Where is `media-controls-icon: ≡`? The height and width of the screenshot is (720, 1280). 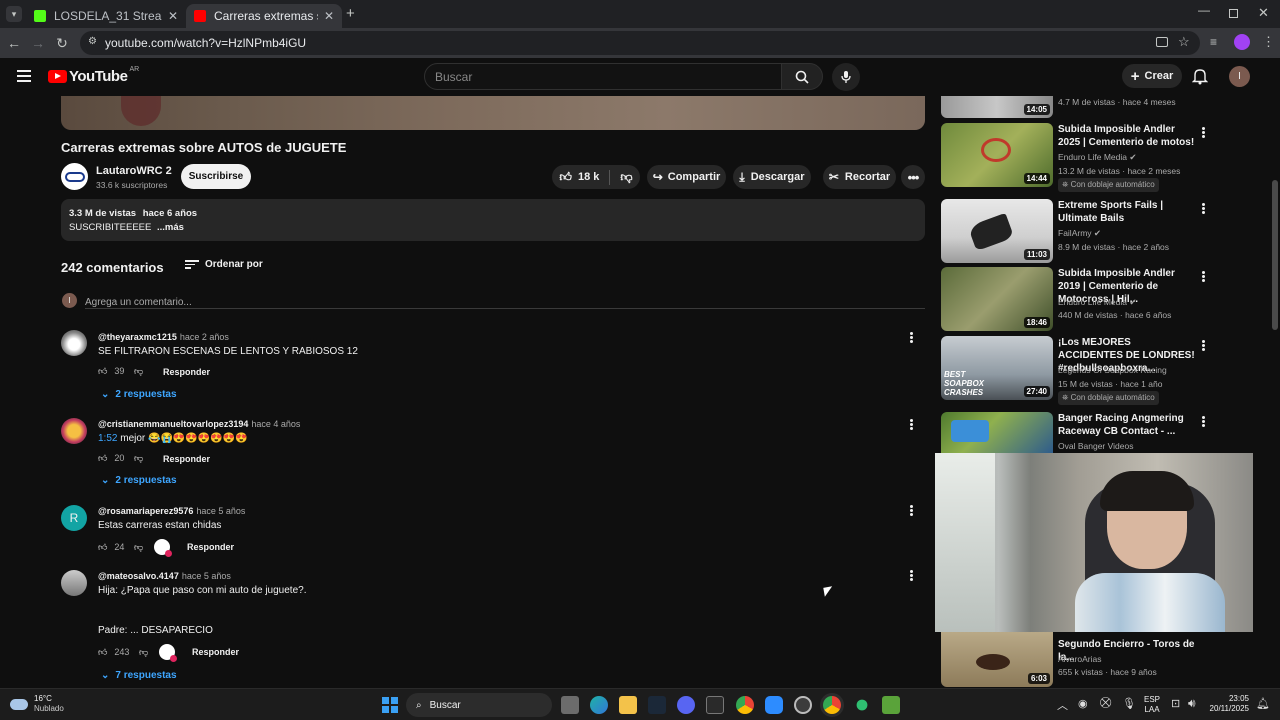
media-controls-icon: ≡ is located at coordinates (1213, 42).